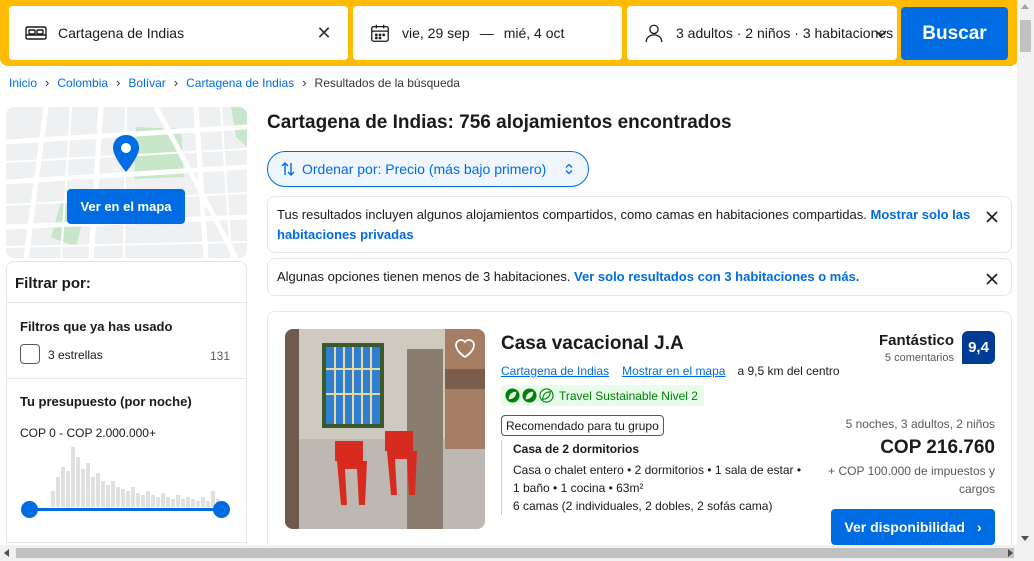 The height and width of the screenshot is (561, 1034). I want to click on guests-value: 3 adultos · 2 niños · 3 habitaciones, so click(785, 33).